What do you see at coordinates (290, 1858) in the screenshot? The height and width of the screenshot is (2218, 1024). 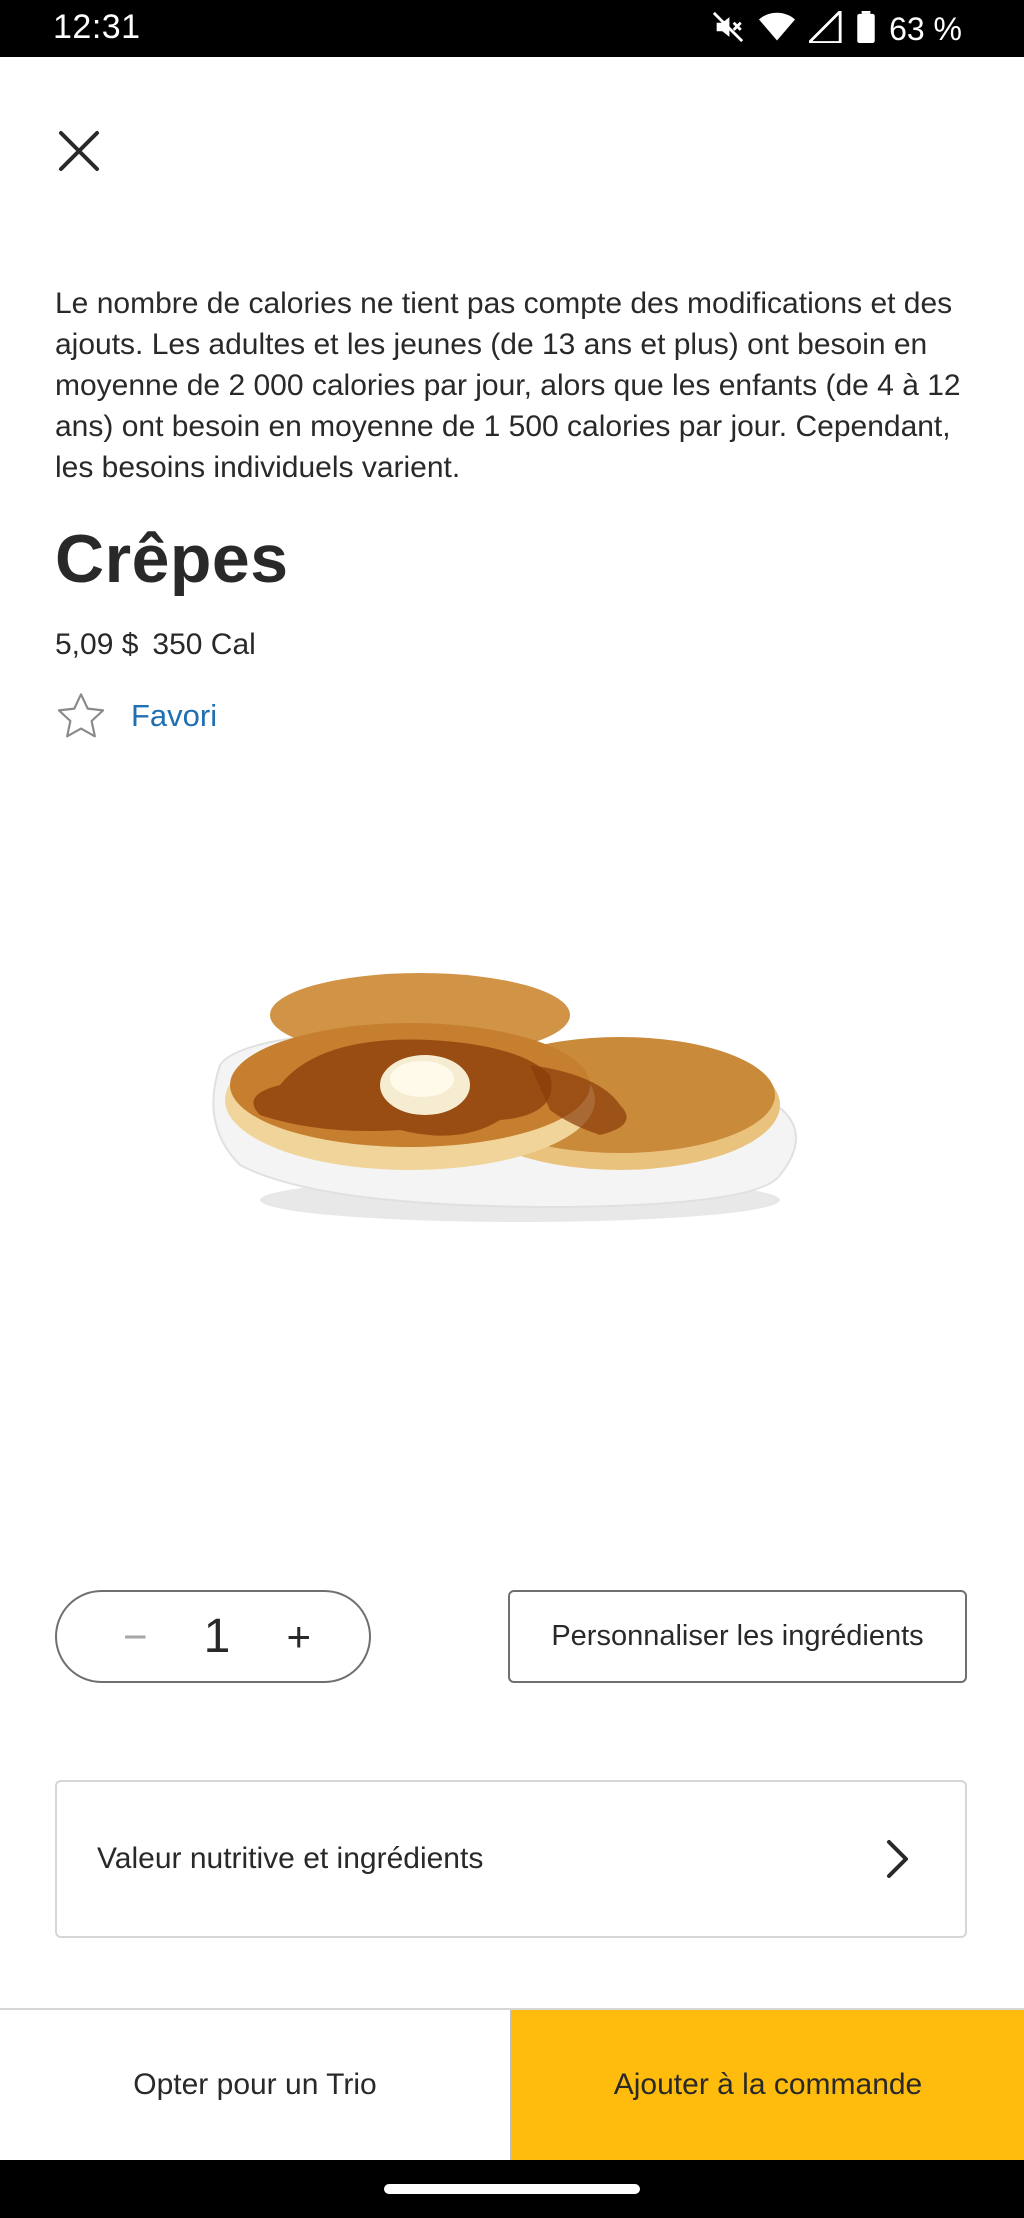 I see `nutrition-label: Valeur nutritive et ingrédients` at bounding box center [290, 1858].